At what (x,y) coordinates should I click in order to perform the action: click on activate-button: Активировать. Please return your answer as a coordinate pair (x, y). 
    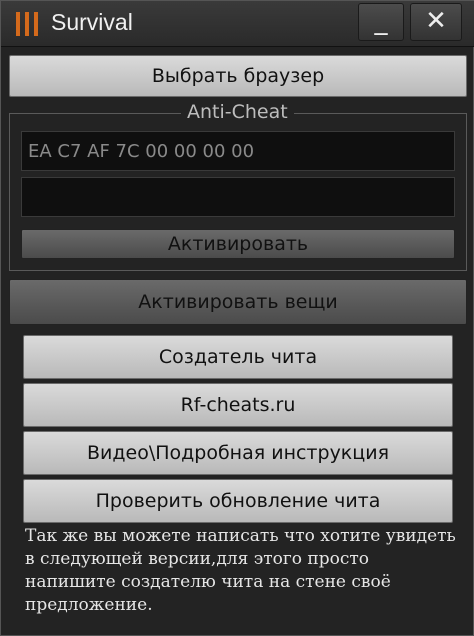
    Looking at the image, I should click on (238, 244).